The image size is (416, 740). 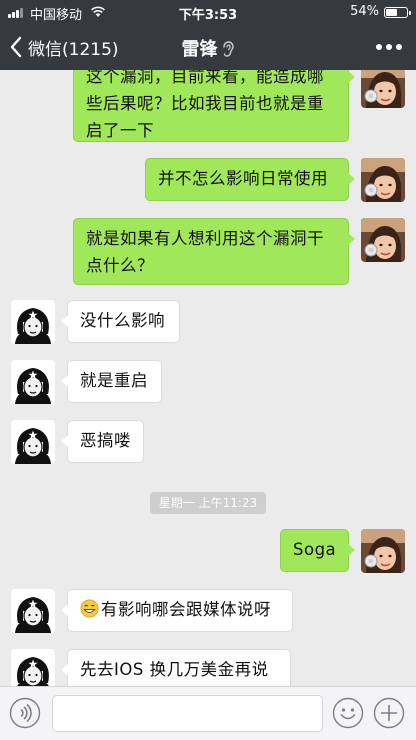 What do you see at coordinates (120, 321) in the screenshot?
I see `message-bubble-received: 没什么影响` at bounding box center [120, 321].